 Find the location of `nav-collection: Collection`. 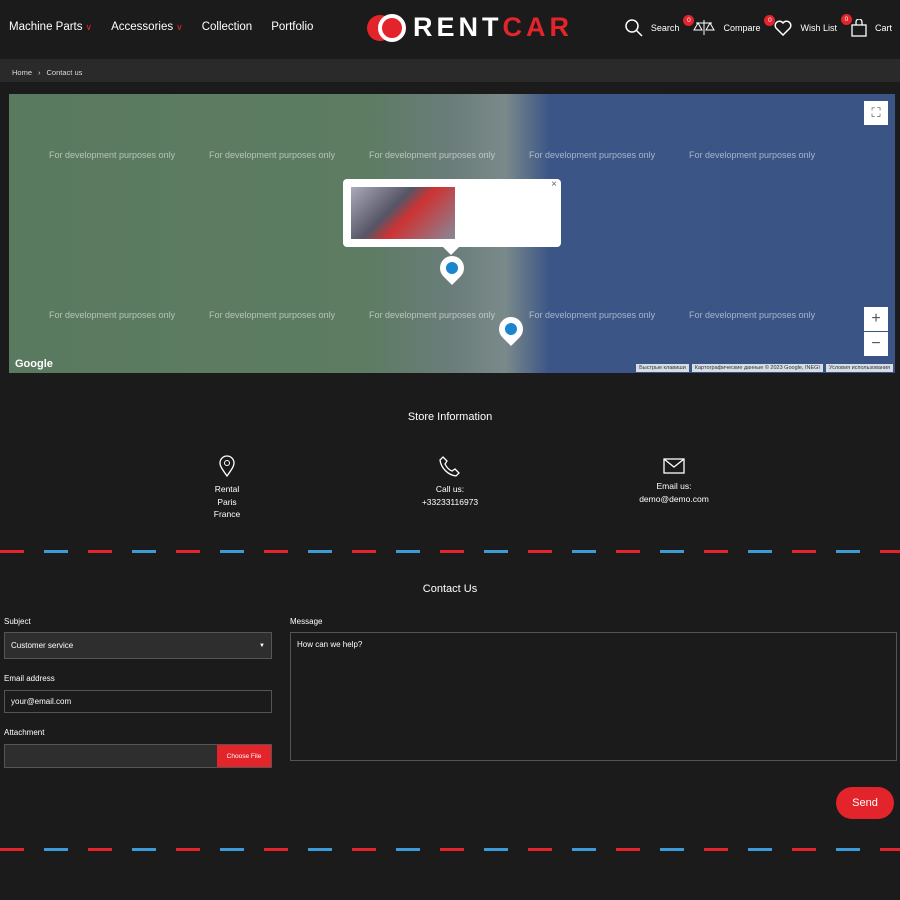

nav-collection: Collection is located at coordinates (227, 27).